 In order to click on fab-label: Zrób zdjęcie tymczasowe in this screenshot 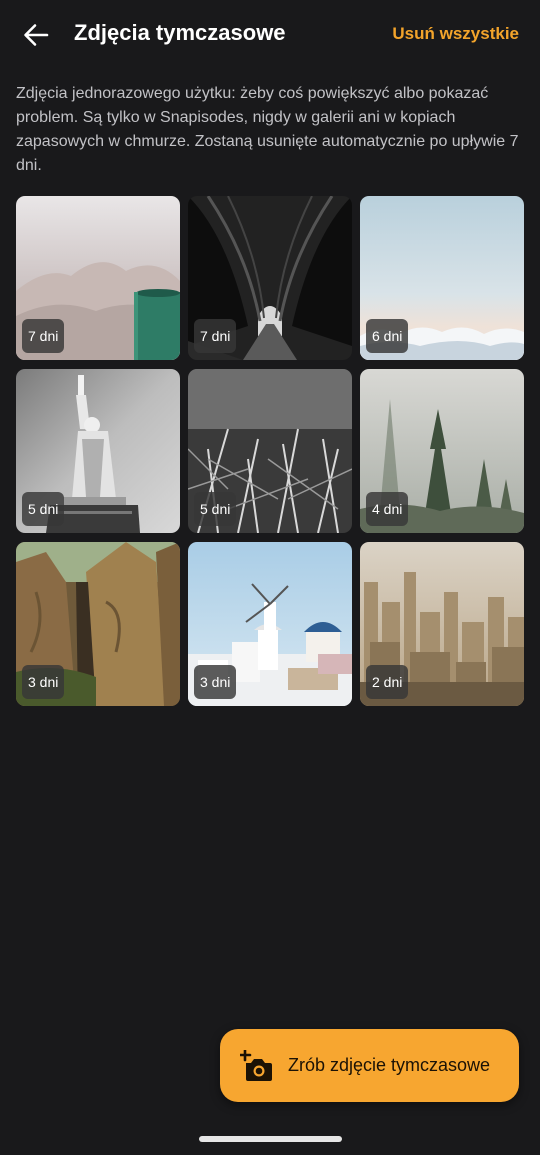, I will do `click(389, 1065)`.